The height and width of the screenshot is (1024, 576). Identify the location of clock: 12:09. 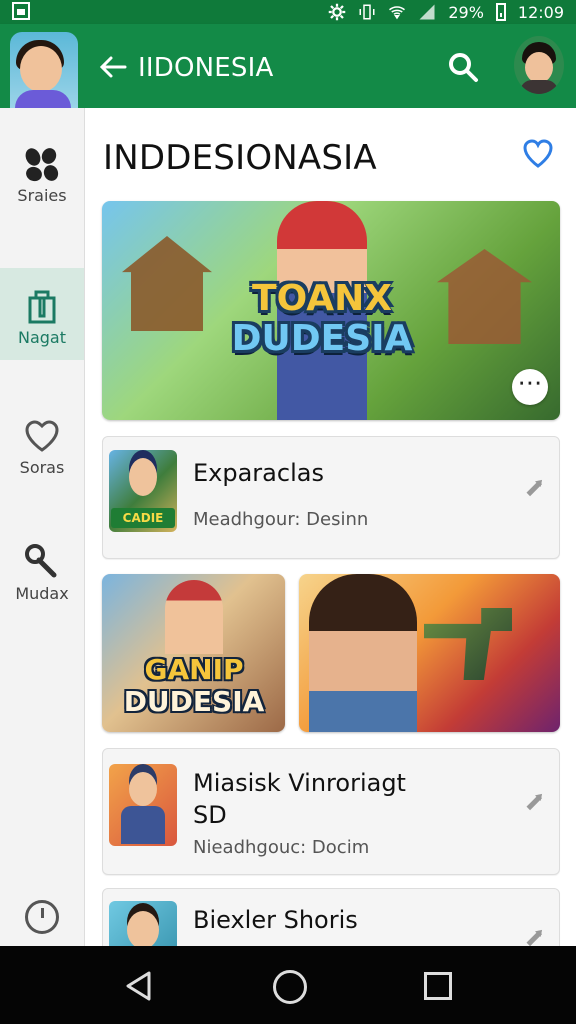
(540, 12).